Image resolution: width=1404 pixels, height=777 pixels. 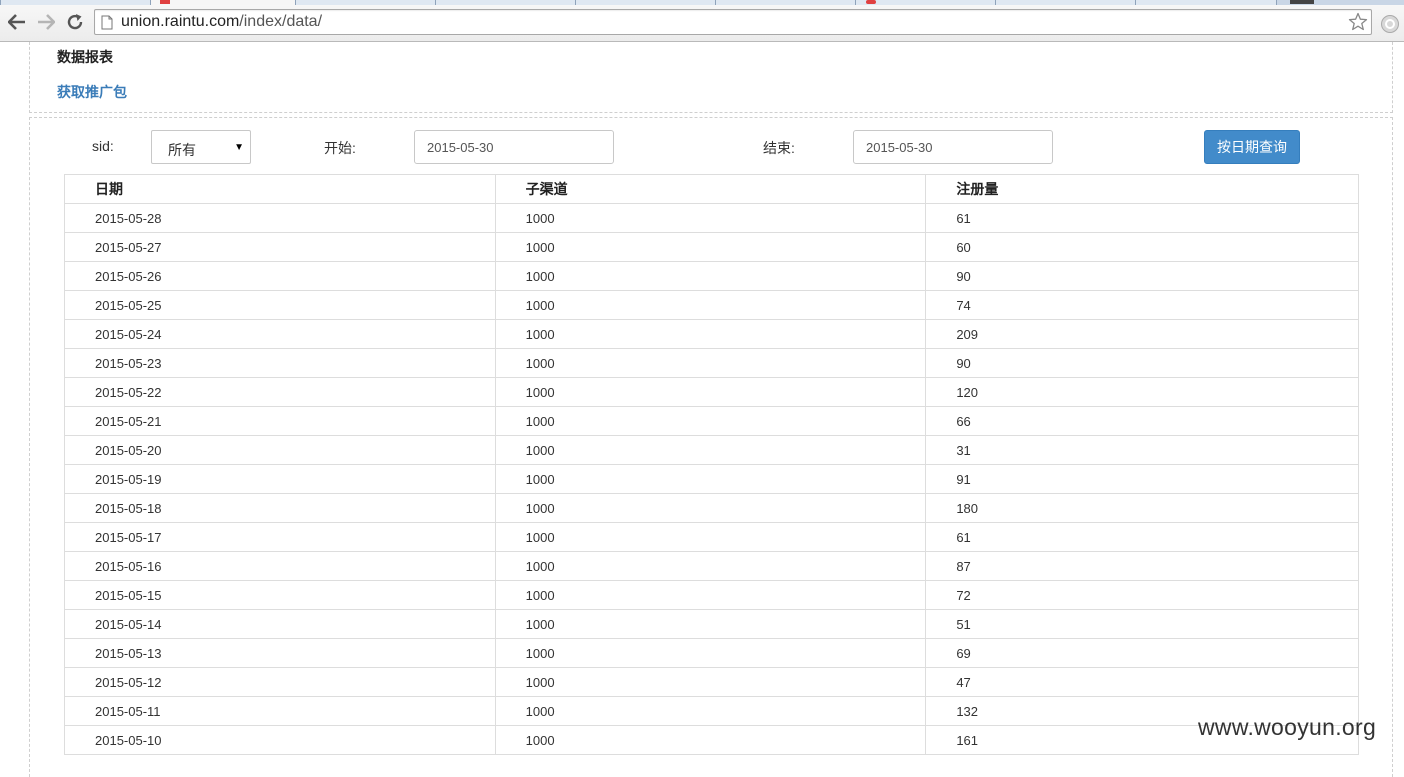 What do you see at coordinates (1252, 147) in the screenshot?
I see `query-by-date-button: 按日期查询` at bounding box center [1252, 147].